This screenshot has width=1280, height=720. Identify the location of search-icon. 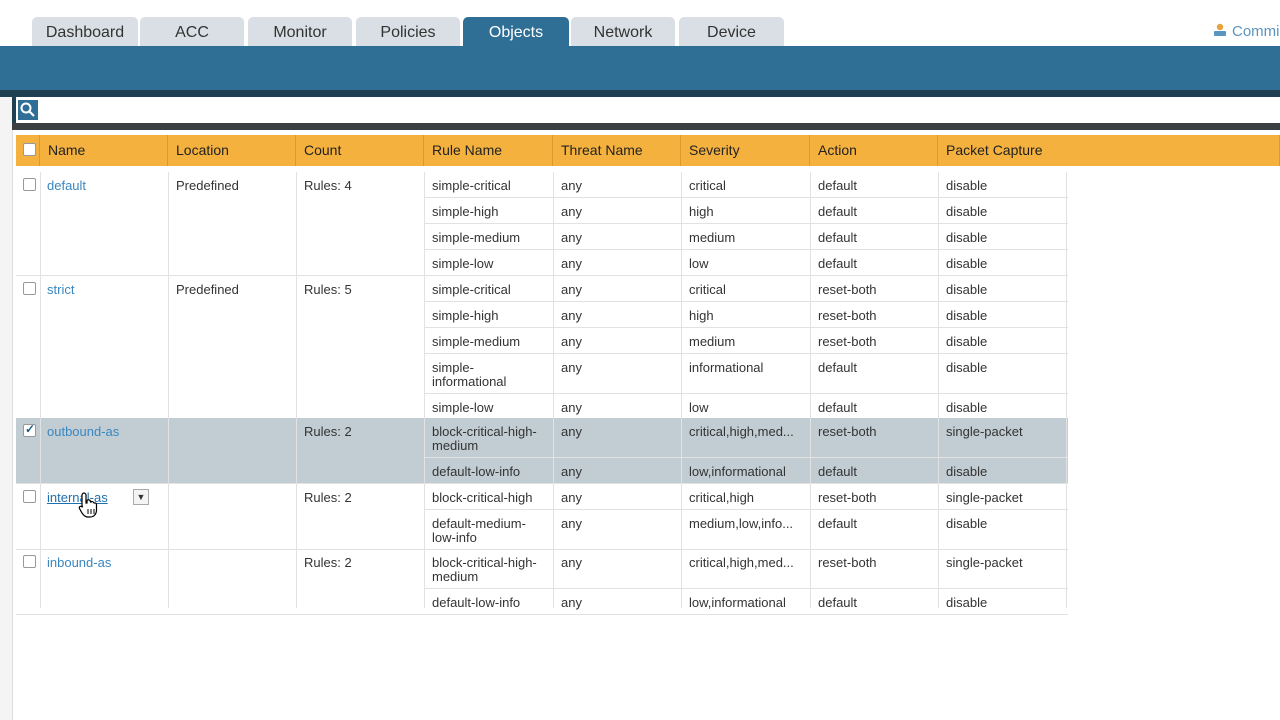
(28, 110).